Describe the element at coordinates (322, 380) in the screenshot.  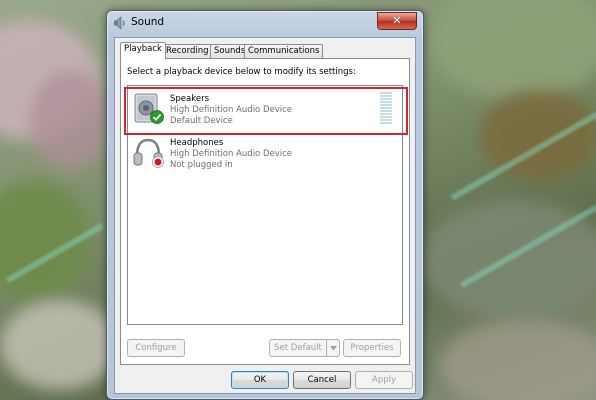
I see `cancel-button: Cancel` at that location.